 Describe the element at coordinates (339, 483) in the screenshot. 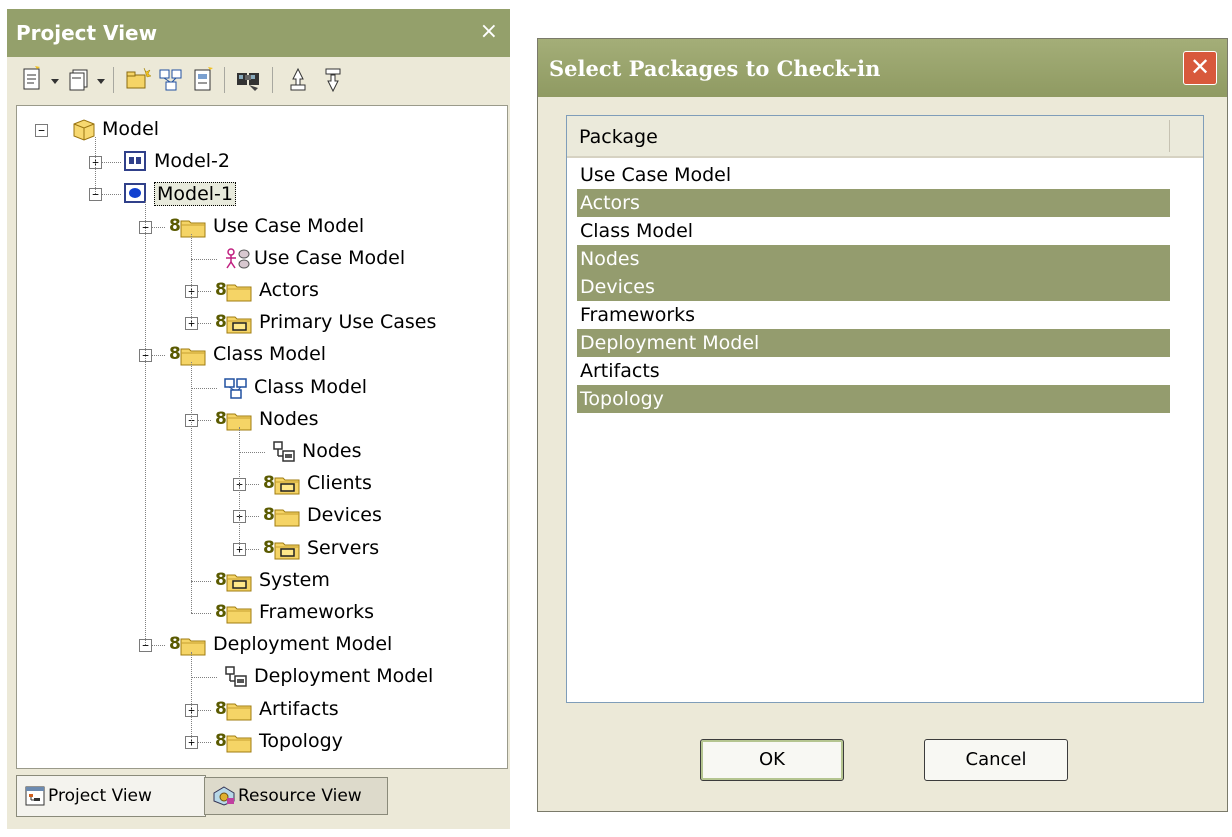

I see `tree-item-label: Clients` at that location.